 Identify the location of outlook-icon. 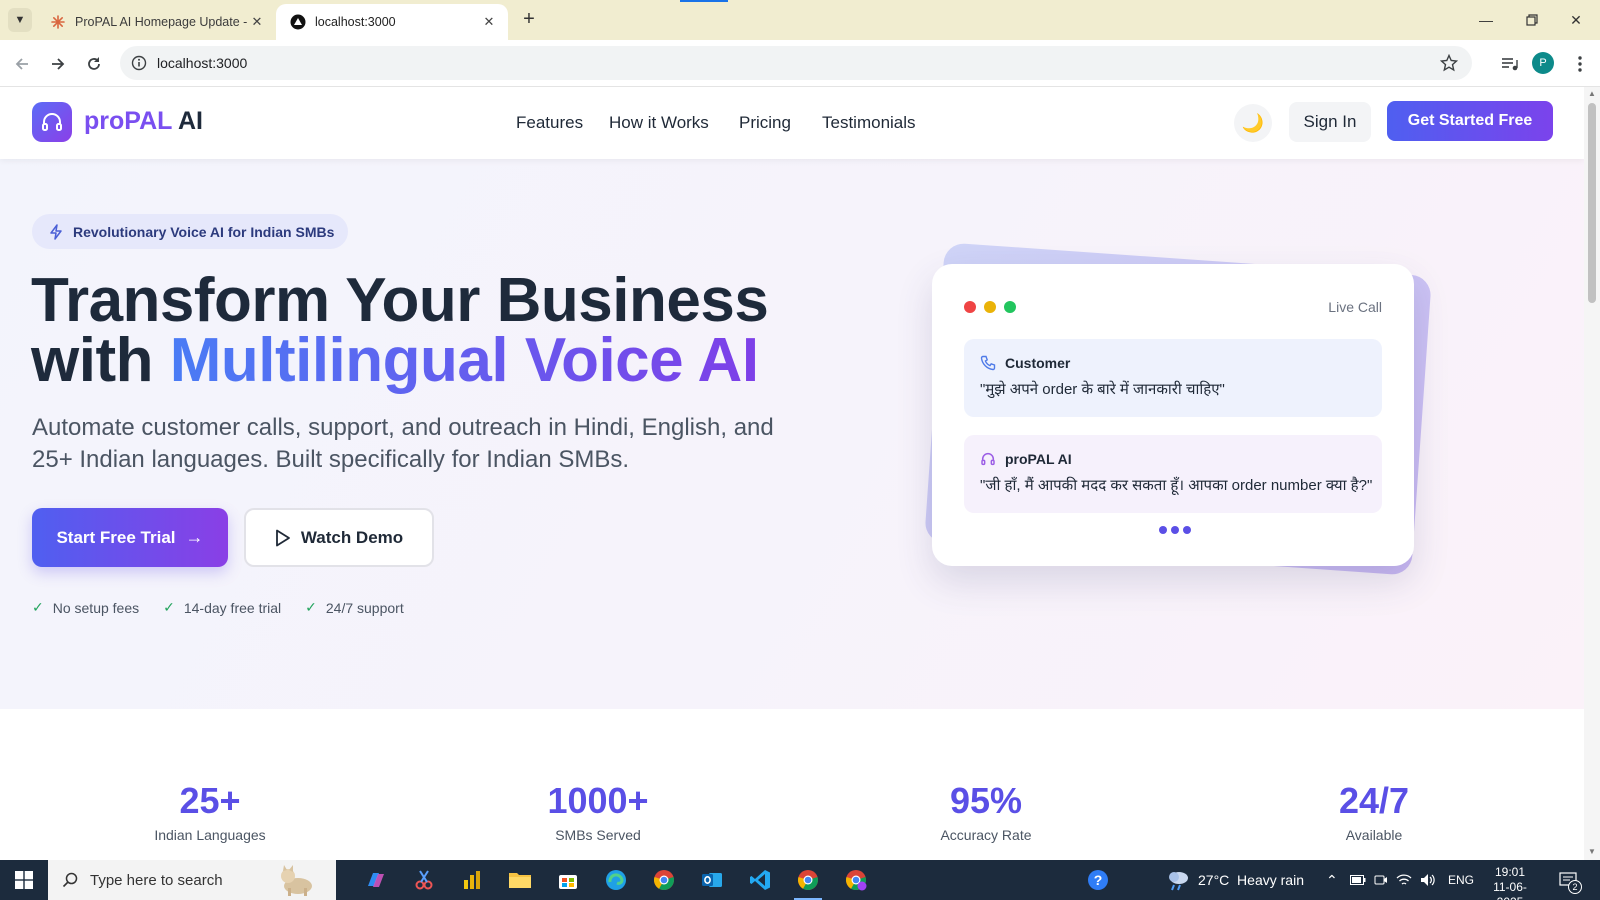
(712, 880).